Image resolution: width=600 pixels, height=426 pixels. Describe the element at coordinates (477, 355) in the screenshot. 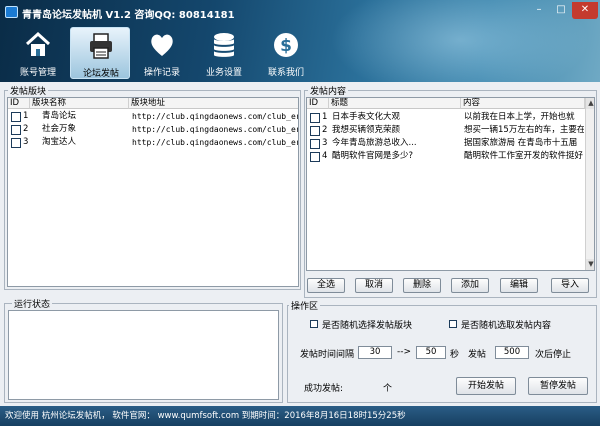

I see `post-label: 发帖` at that location.